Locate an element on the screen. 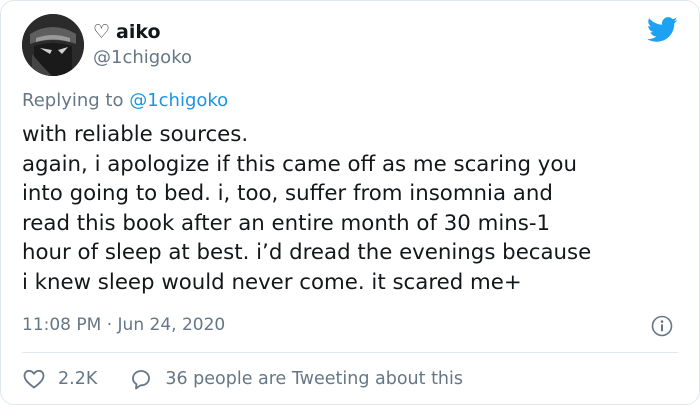  avatar is located at coordinates (53, 45).